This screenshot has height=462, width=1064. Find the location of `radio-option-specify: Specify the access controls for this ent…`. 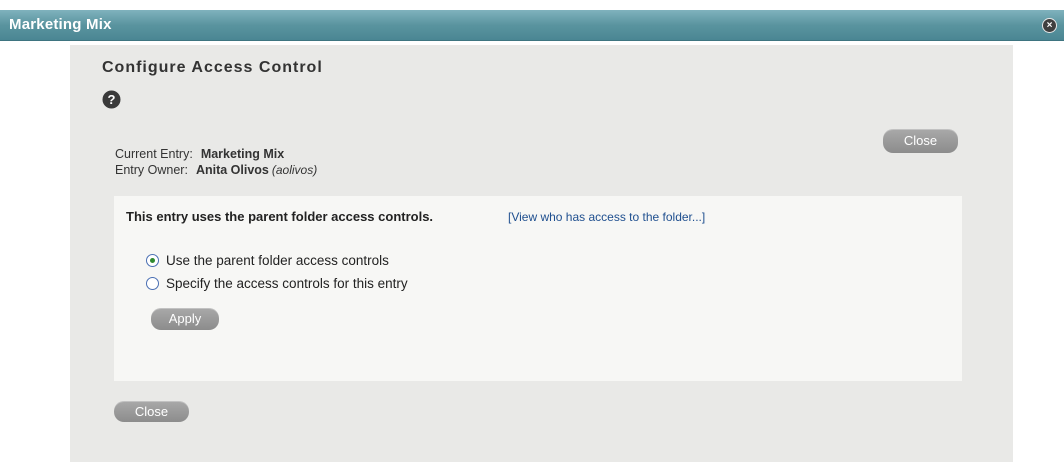

radio-option-specify: Specify the access controls for this ent… is located at coordinates (277, 283).